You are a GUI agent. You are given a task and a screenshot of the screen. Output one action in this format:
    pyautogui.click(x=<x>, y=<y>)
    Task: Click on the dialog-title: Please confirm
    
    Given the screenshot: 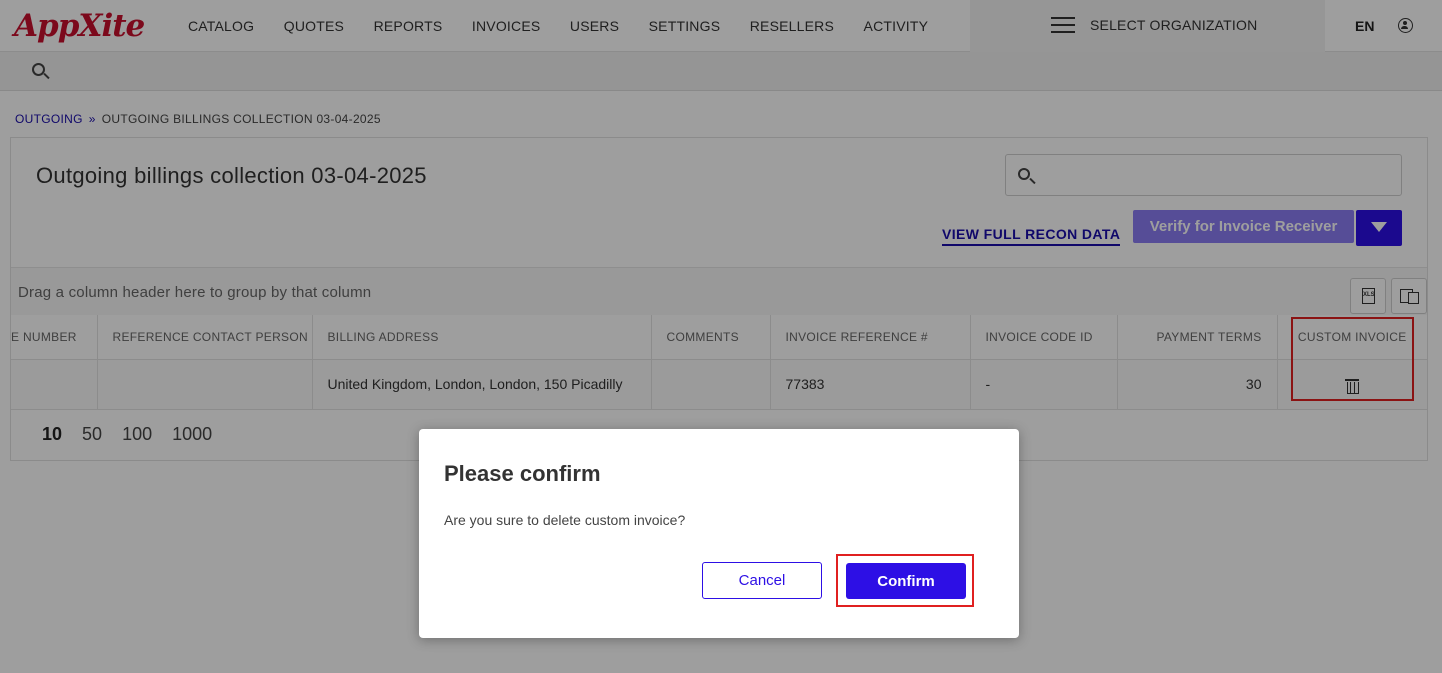 What is the action you would take?
    pyautogui.click(x=522, y=473)
    